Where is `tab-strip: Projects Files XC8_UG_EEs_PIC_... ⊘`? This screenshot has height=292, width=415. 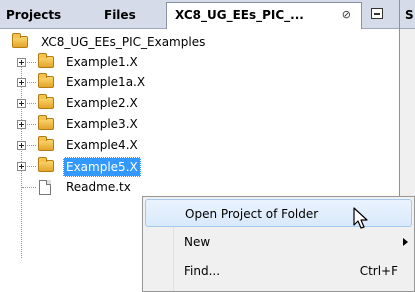
tab-strip: Projects Files XC8_UG_EEs_PIC_... ⊘ is located at coordinates (207, 14).